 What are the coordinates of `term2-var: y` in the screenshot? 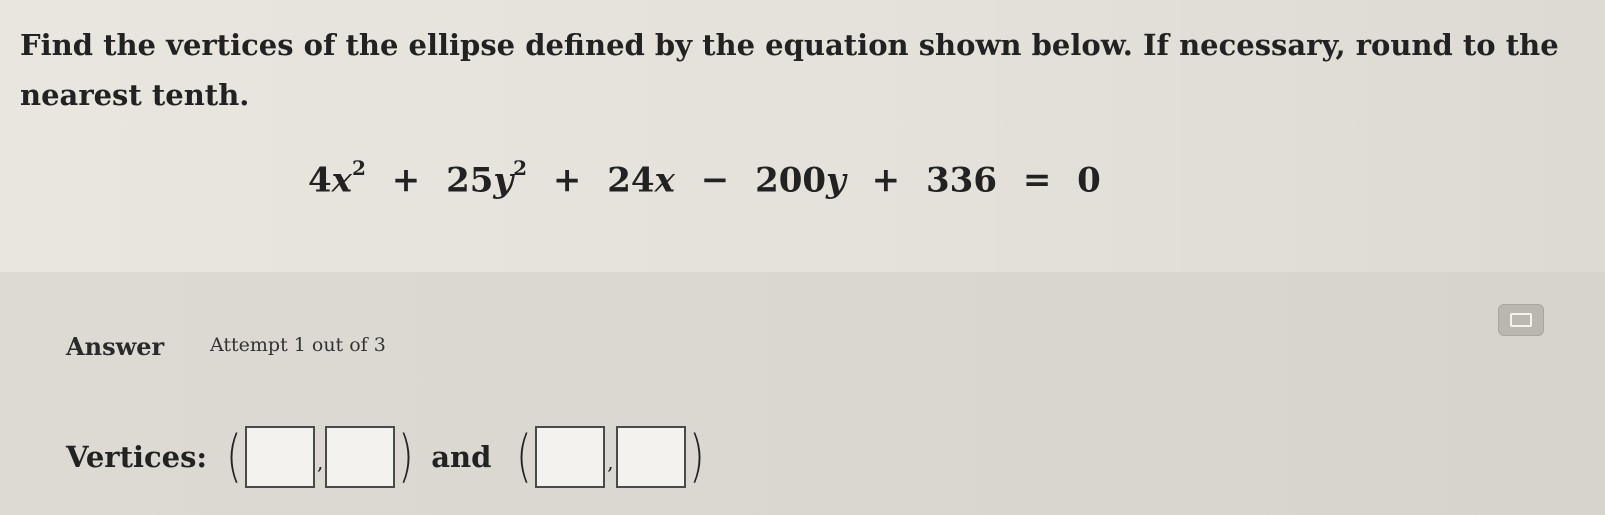 It's located at (503, 180).